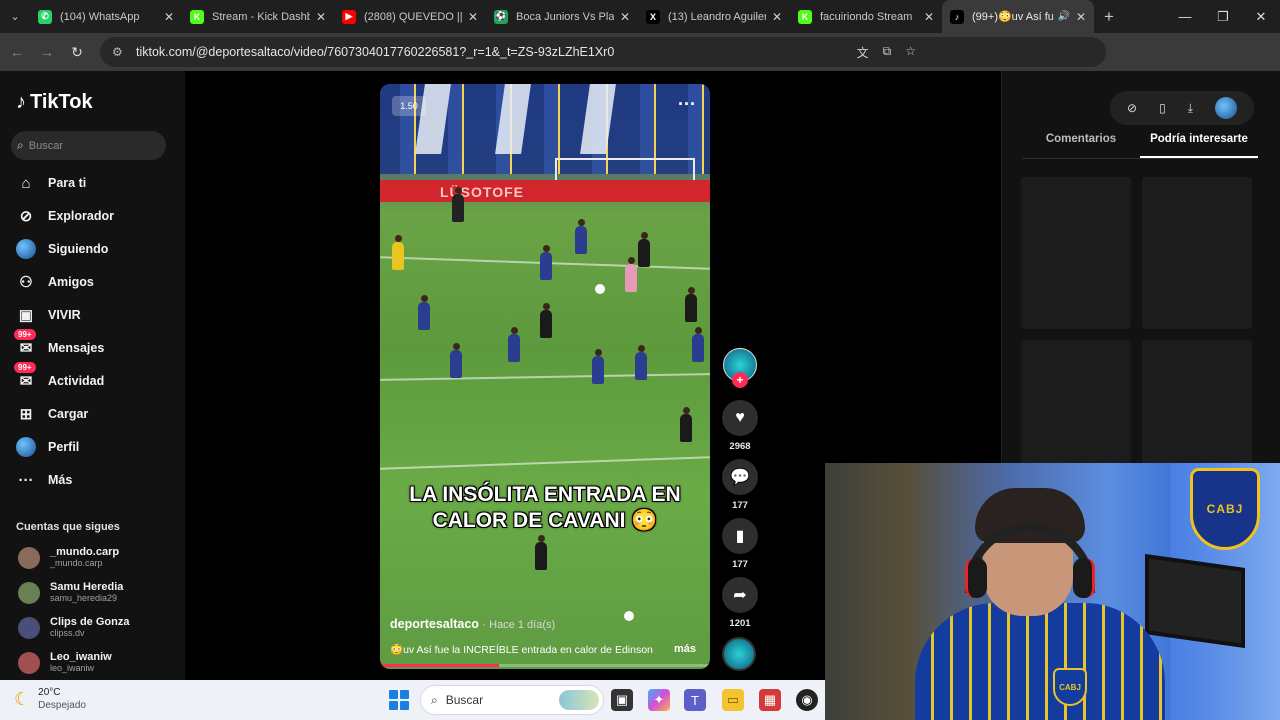 The width and height of the screenshot is (1280, 720). I want to click on video-more-options-icon: ···, so click(687, 104).